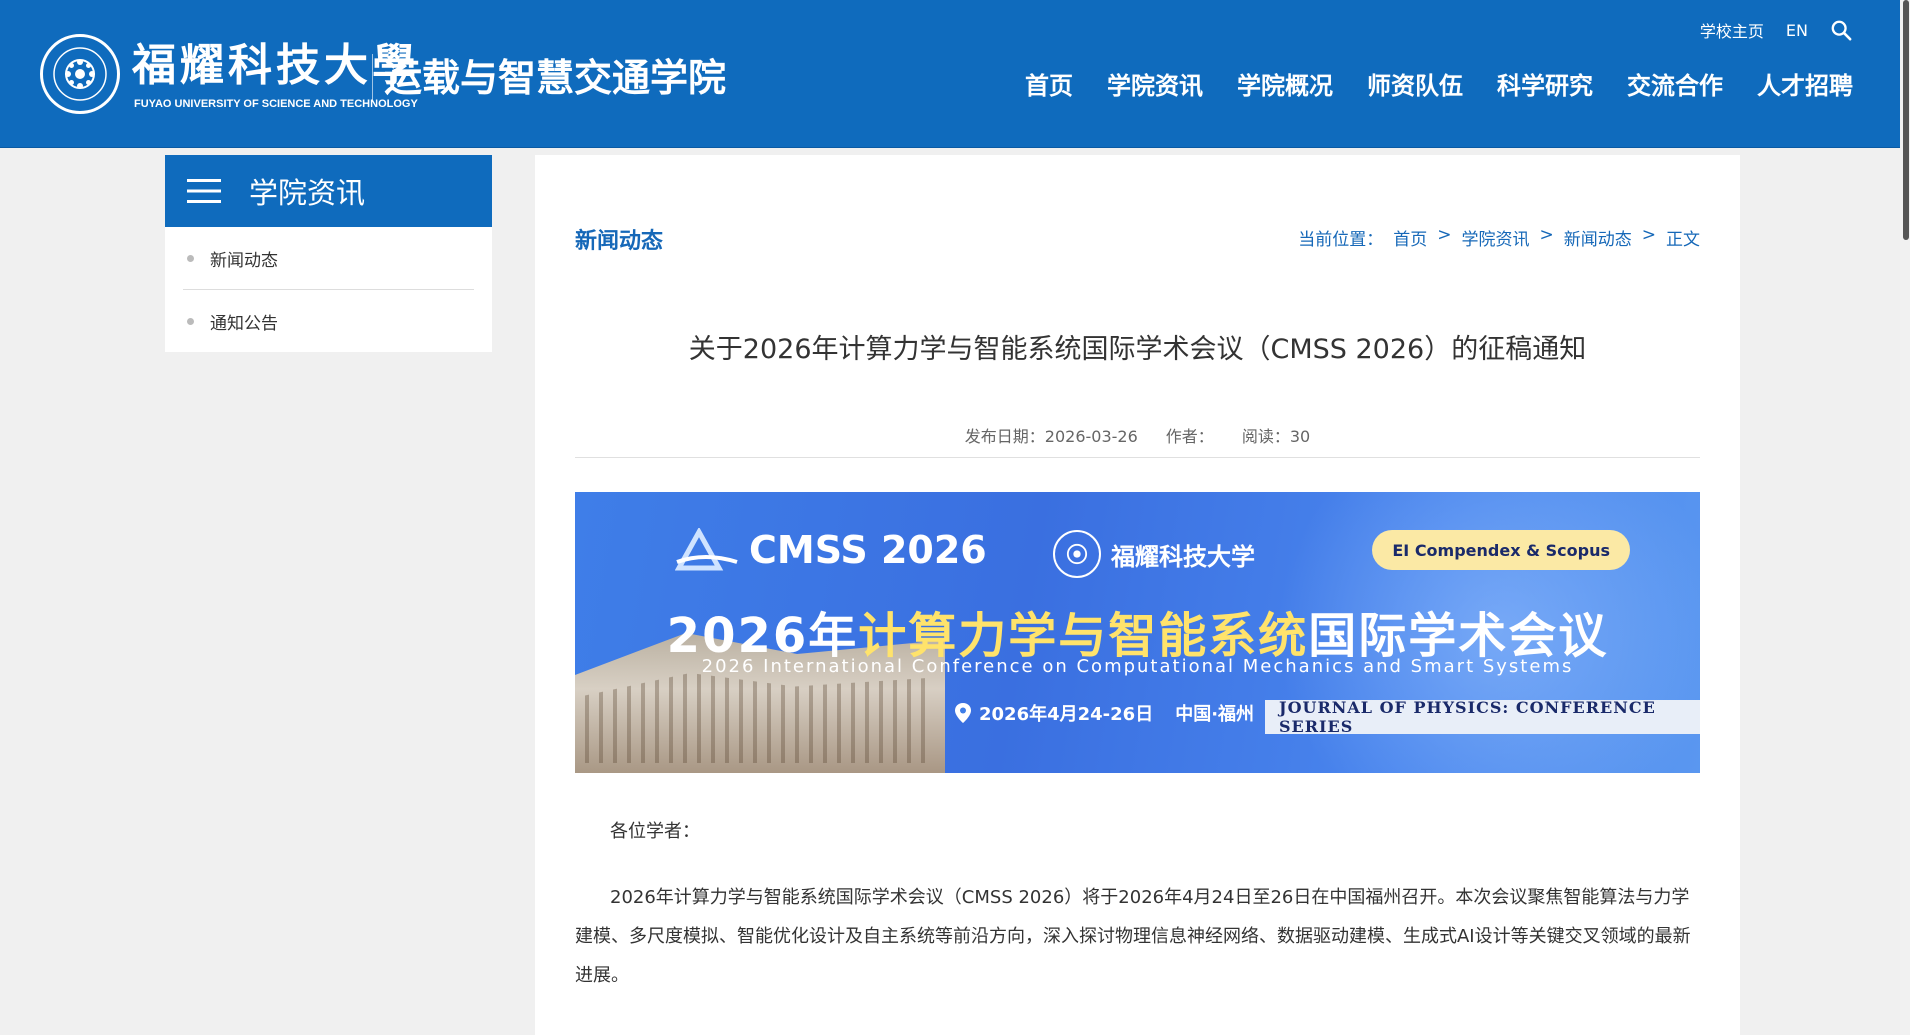 This screenshot has width=1910, height=1035. What do you see at coordinates (1732, 30) in the screenshot?
I see `school-home-link: 学校主页` at bounding box center [1732, 30].